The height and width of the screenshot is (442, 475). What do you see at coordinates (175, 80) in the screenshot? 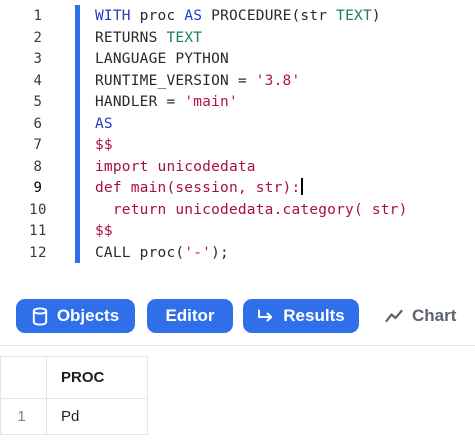
I see `code-token: RUNTIME_VERSION =` at bounding box center [175, 80].